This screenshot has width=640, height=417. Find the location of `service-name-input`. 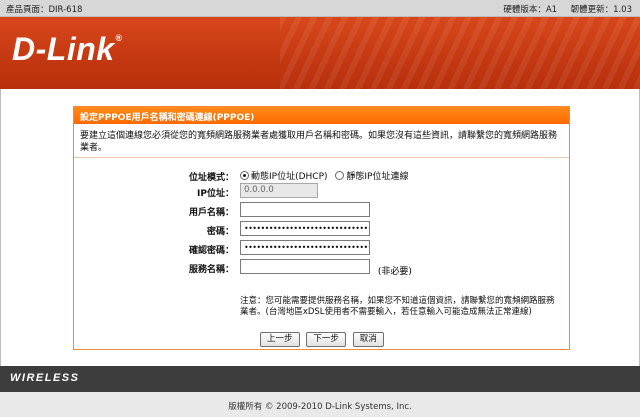

service-name-input is located at coordinates (305, 266).